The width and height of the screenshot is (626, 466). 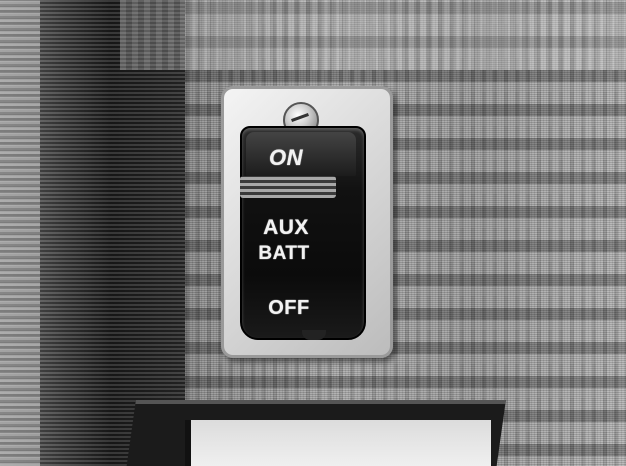 What do you see at coordinates (373, 35) in the screenshot?
I see `wall-highlight` at bounding box center [373, 35].